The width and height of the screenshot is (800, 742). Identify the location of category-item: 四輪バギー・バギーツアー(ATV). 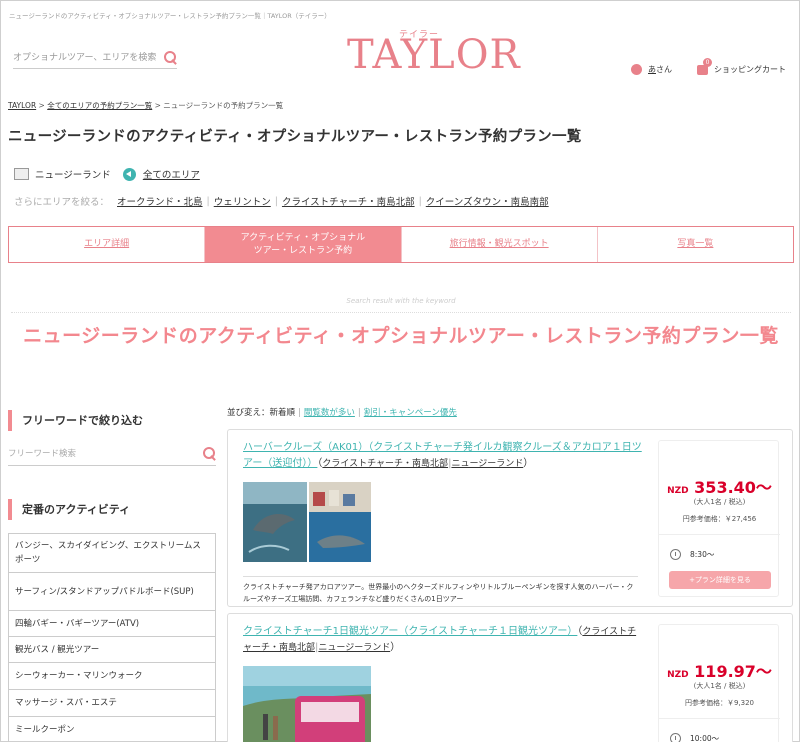
(112, 624).